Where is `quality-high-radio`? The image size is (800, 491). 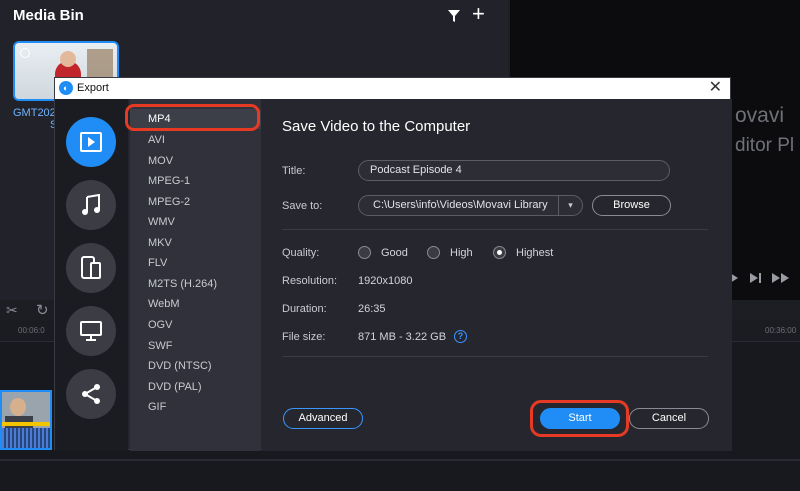 quality-high-radio is located at coordinates (433, 252).